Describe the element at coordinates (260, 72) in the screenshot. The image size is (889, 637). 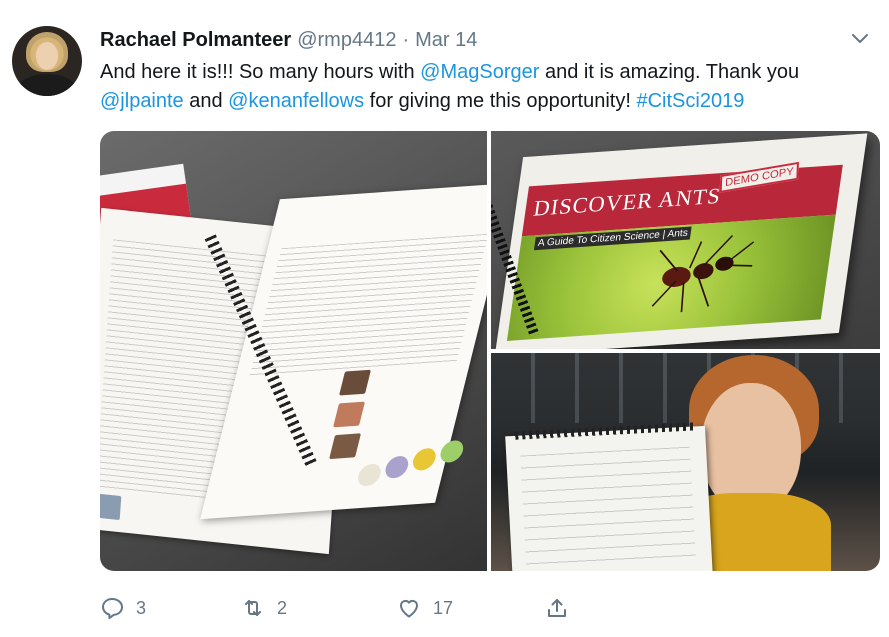
I see `text-segment: And here it is!!! So many hours with` at that location.